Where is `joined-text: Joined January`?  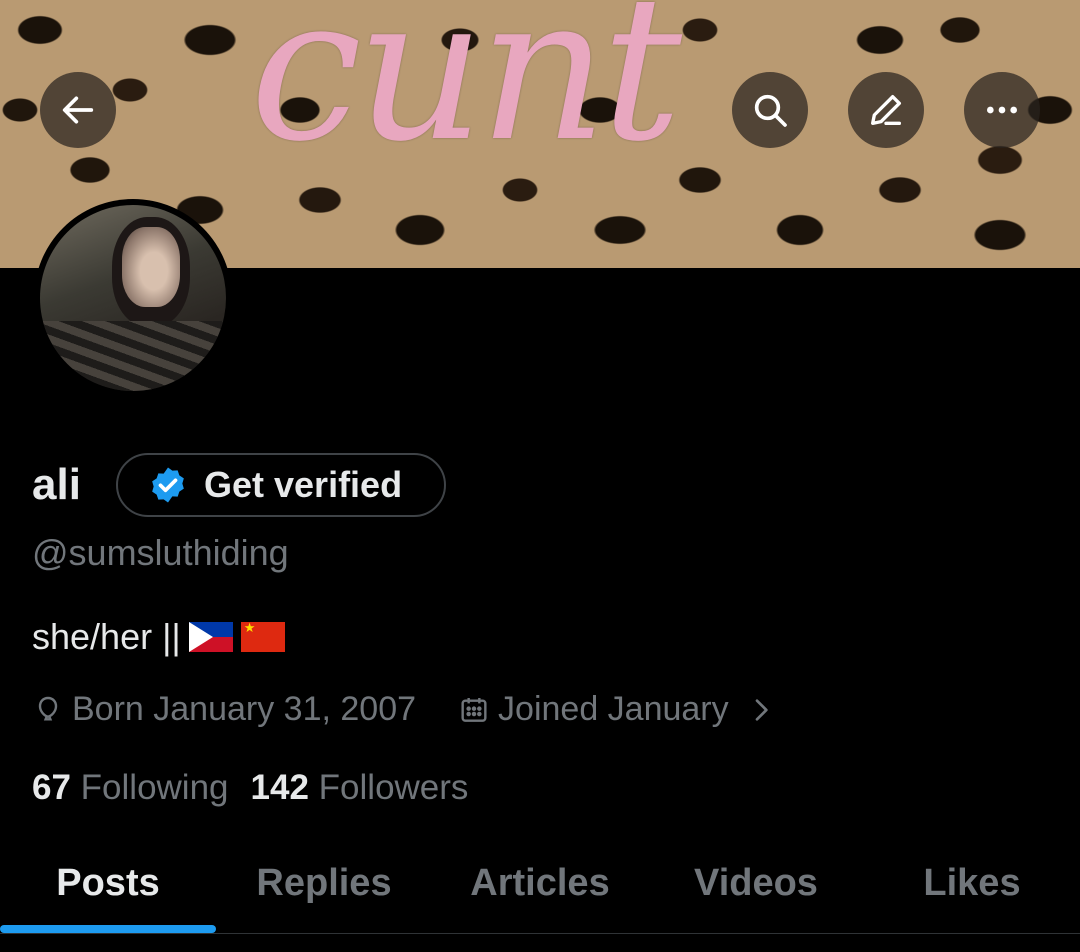 joined-text: Joined January is located at coordinates (613, 709).